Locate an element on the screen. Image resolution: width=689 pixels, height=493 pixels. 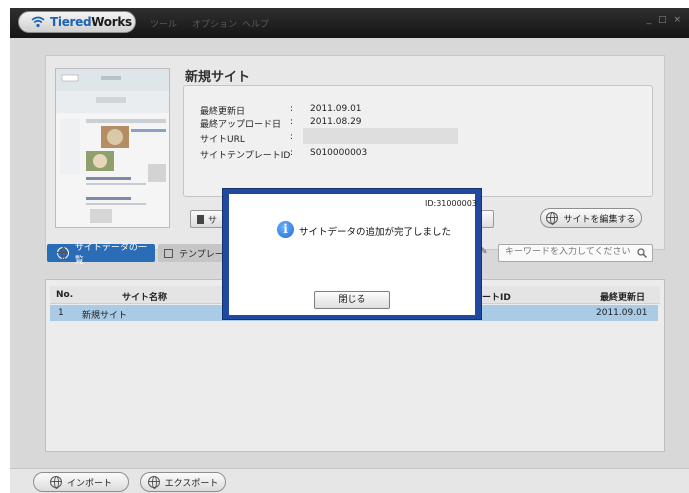
edit-site-button: サイトを編集する is located at coordinates (591, 218).